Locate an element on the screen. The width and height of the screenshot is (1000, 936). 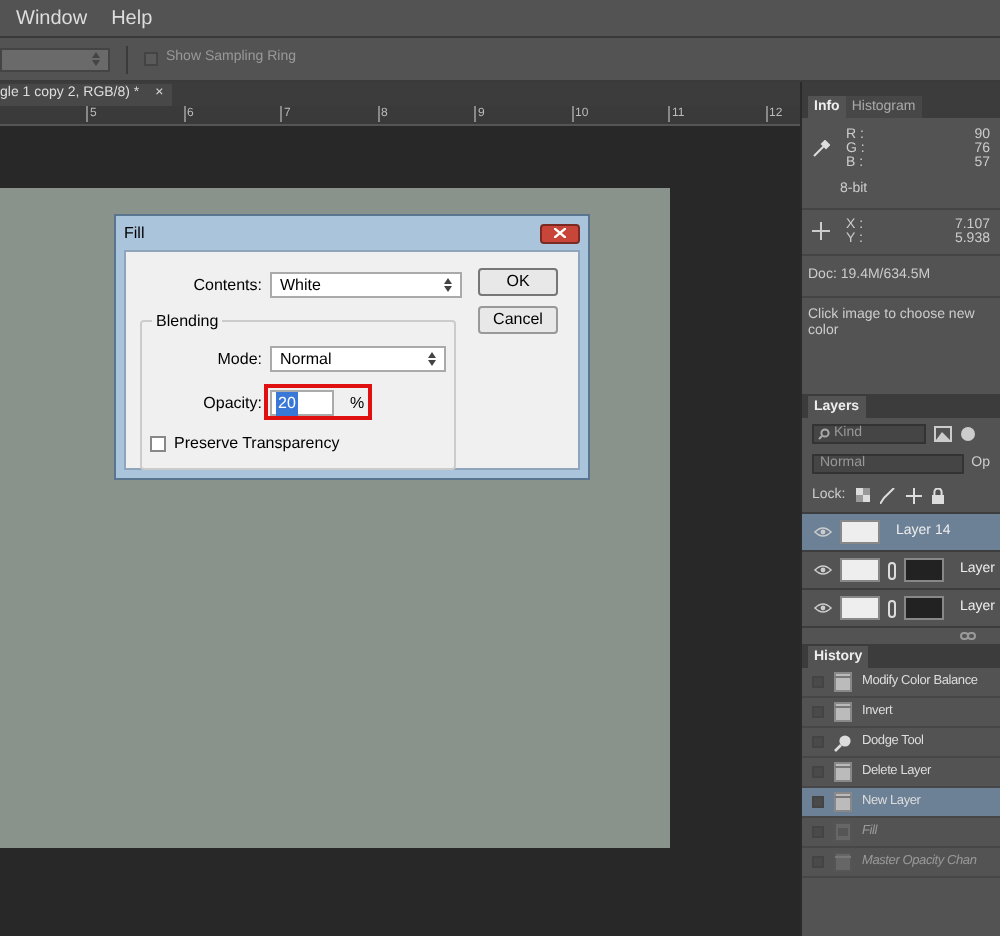
dropdown: Normal is located at coordinates (358, 359).